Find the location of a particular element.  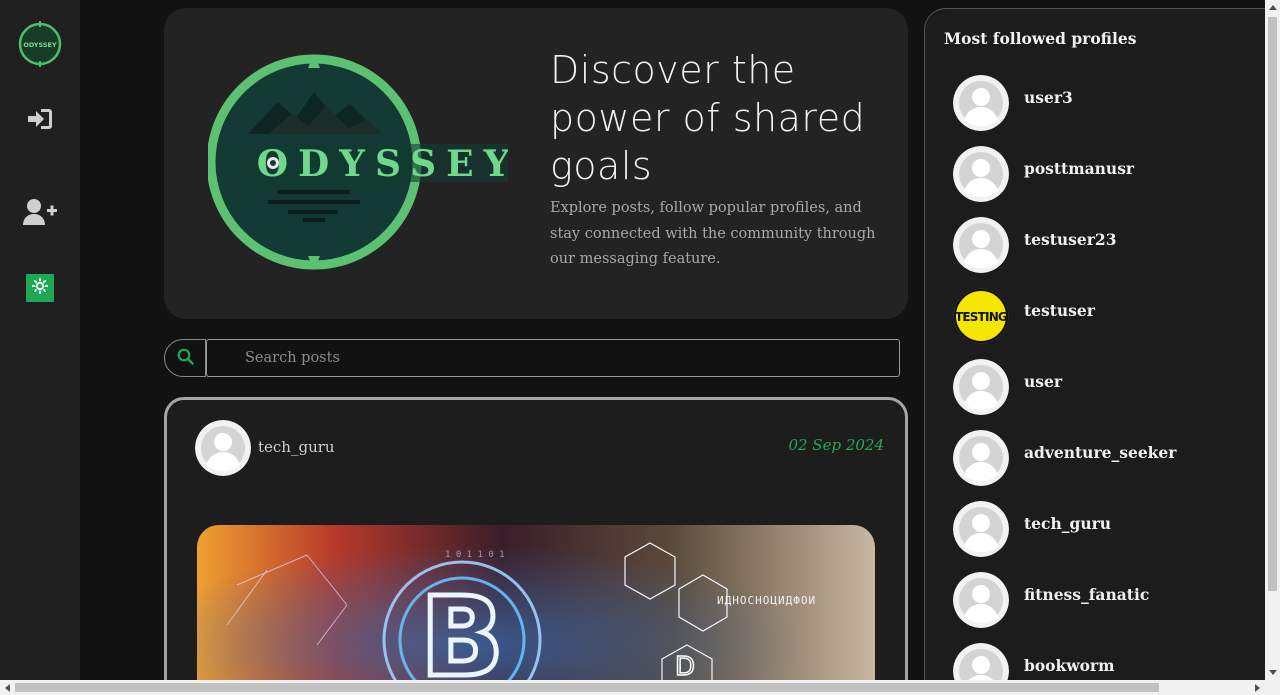

profile-item: posttmanusr is located at coordinates (1103, 175).